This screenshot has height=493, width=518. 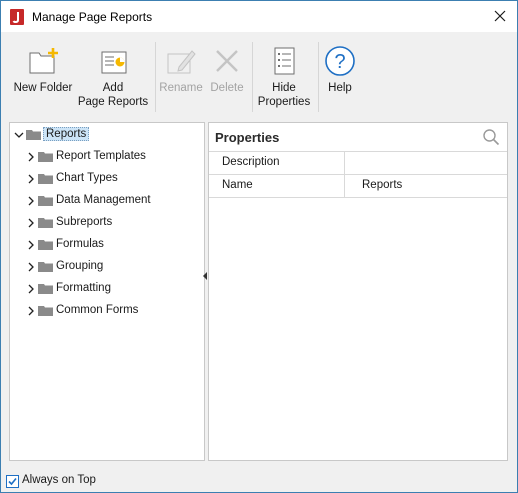 I want to click on add-page-reports-label-line1: Add, so click(x=113, y=88).